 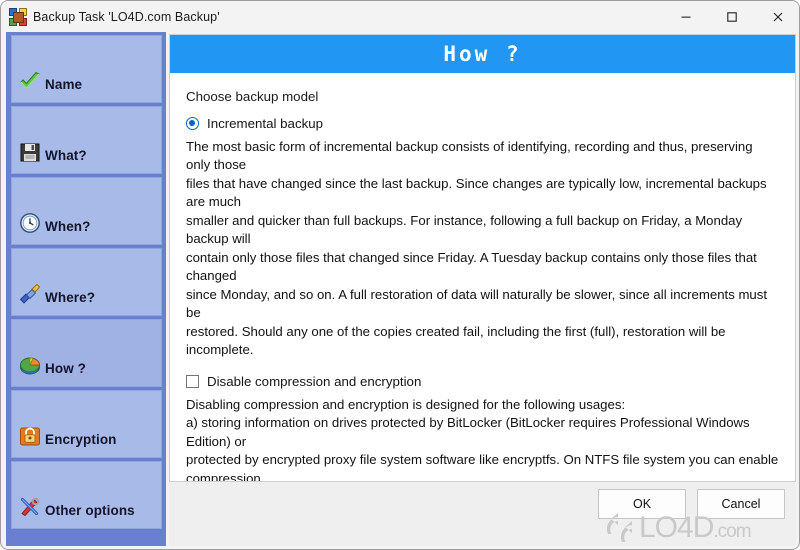 What do you see at coordinates (64, 84) in the screenshot?
I see `sidebar-item-label: Name` at bounding box center [64, 84].